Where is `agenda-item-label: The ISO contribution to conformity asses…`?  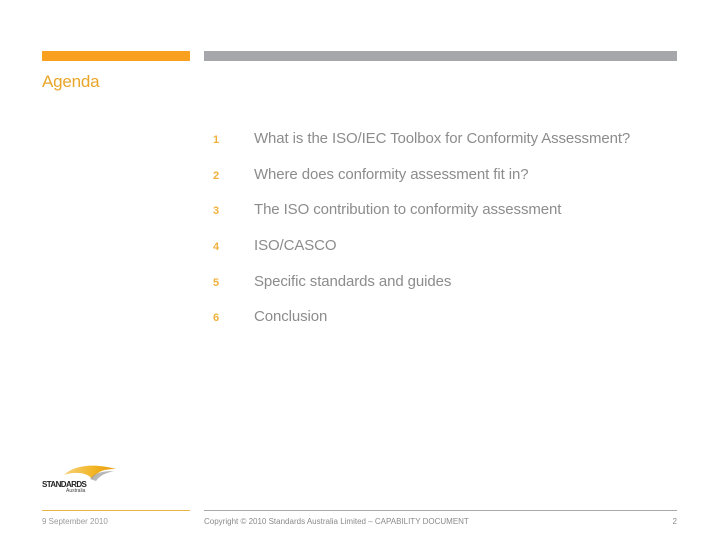 agenda-item-label: The ISO contribution to conformity asses… is located at coordinates (408, 210).